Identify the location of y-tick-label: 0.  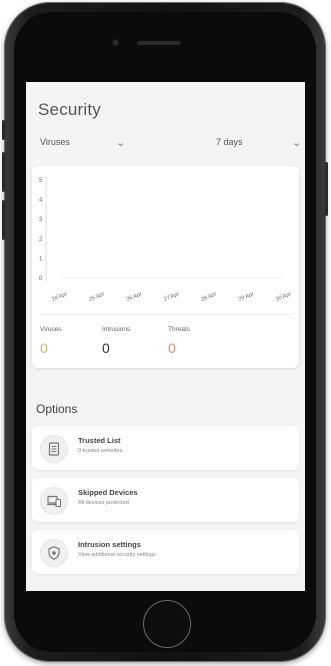
(41, 279).